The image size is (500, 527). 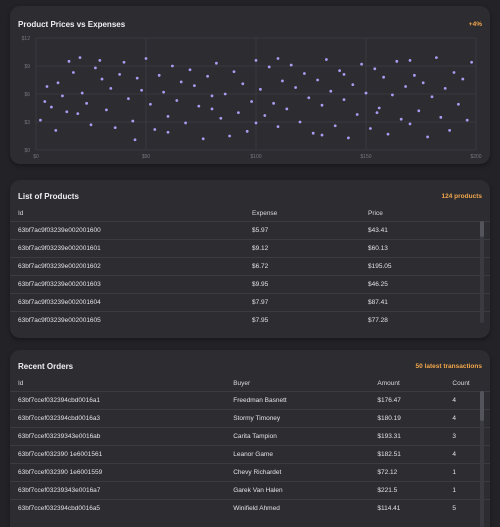 I want to click on column-header-expense: Expense, so click(x=310, y=213).